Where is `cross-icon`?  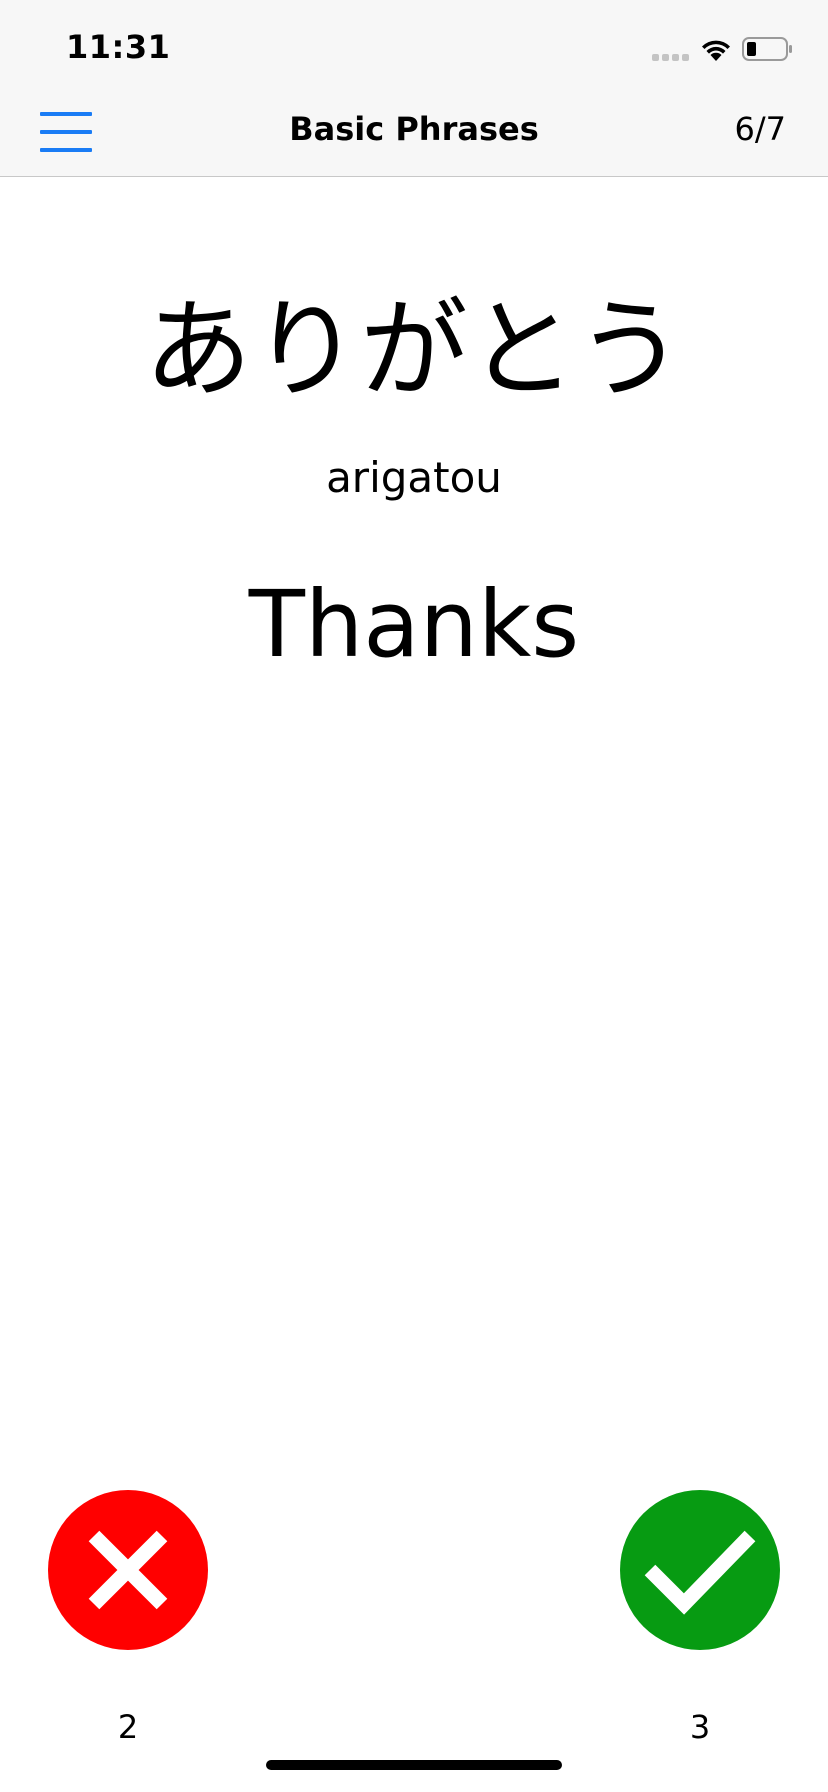
cross-icon is located at coordinates (128, 1570).